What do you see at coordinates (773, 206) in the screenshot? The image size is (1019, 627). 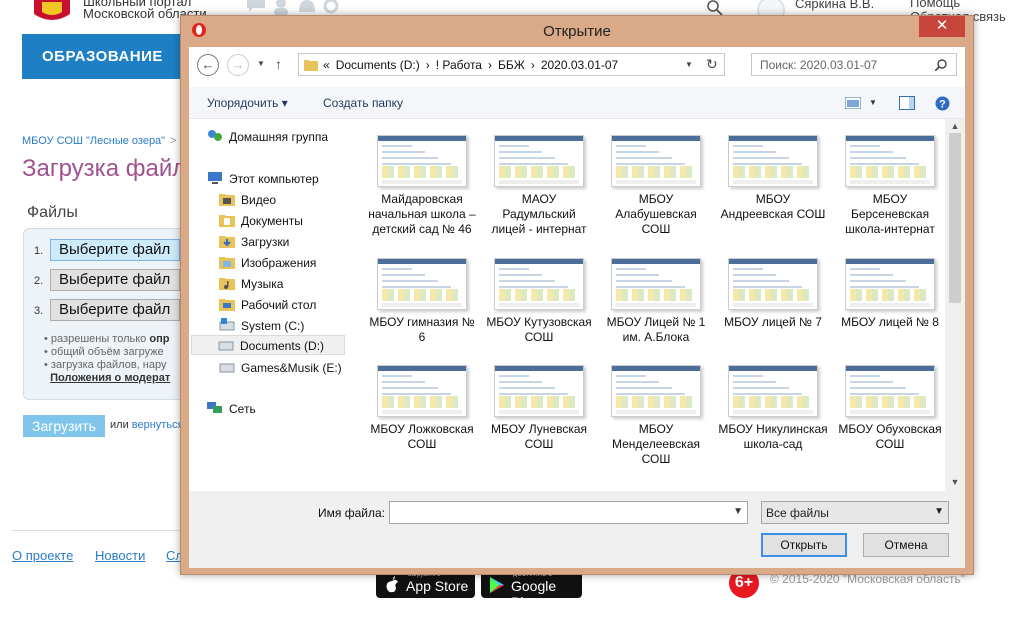 I see `file-name: МБОУ Андреевская СОШ` at bounding box center [773, 206].